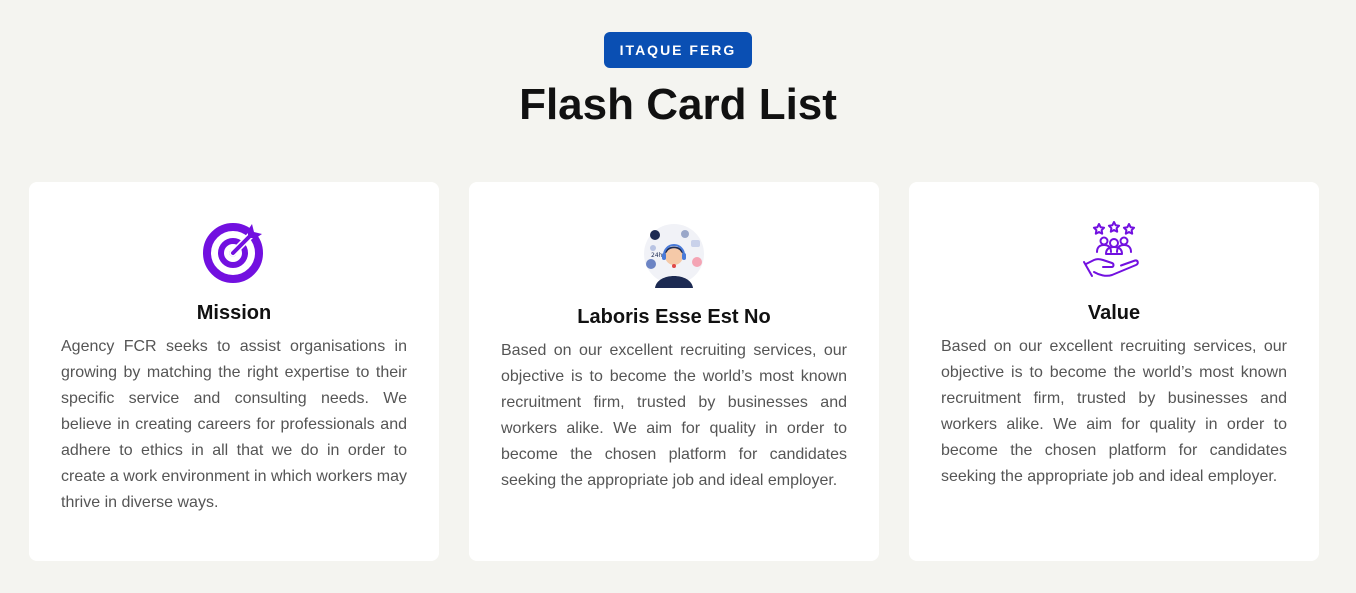  Describe the element at coordinates (678, 104) in the screenshot. I see `page-title: Flash Card List` at that location.